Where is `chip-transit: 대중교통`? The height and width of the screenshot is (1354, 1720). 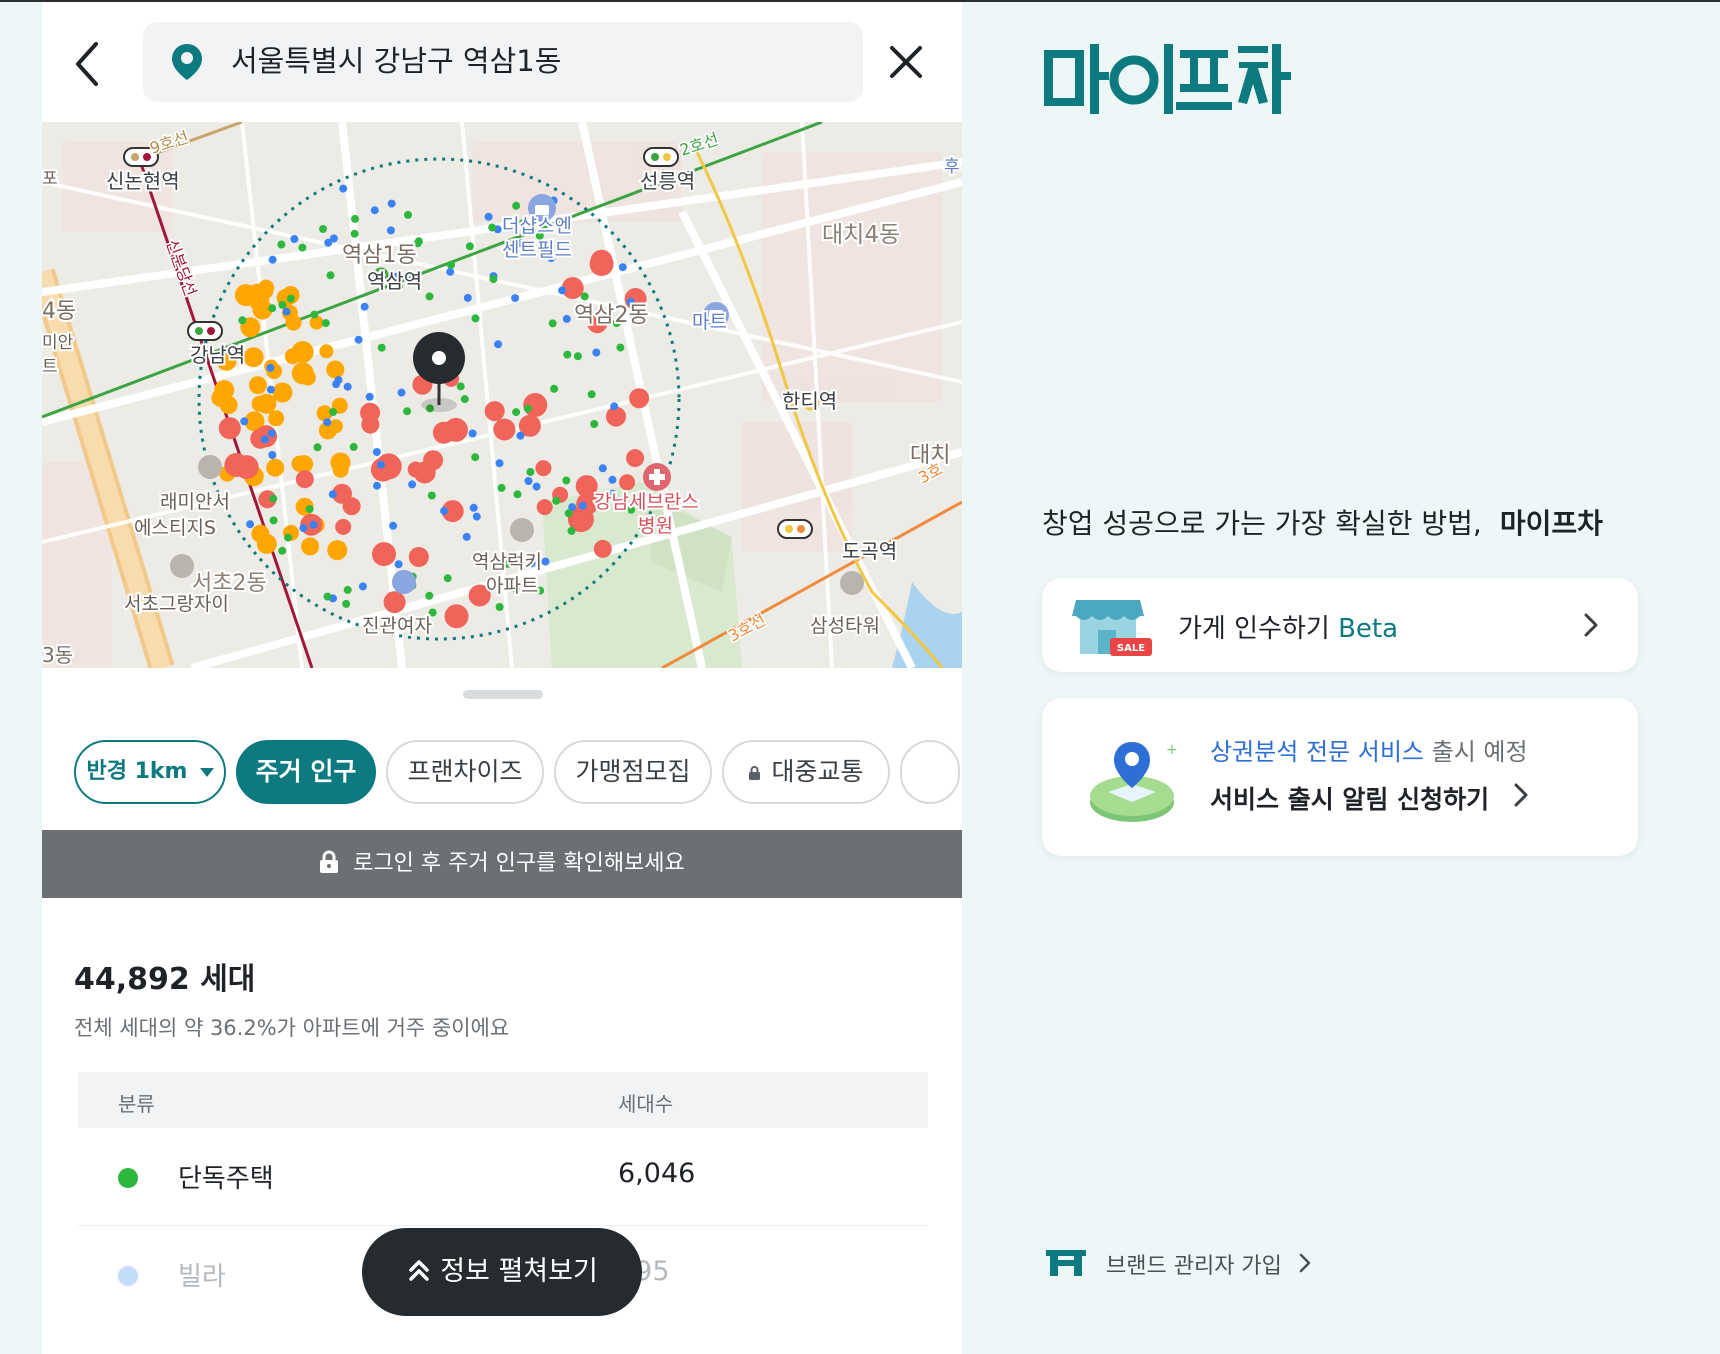 chip-transit: 대중교통 is located at coordinates (806, 772).